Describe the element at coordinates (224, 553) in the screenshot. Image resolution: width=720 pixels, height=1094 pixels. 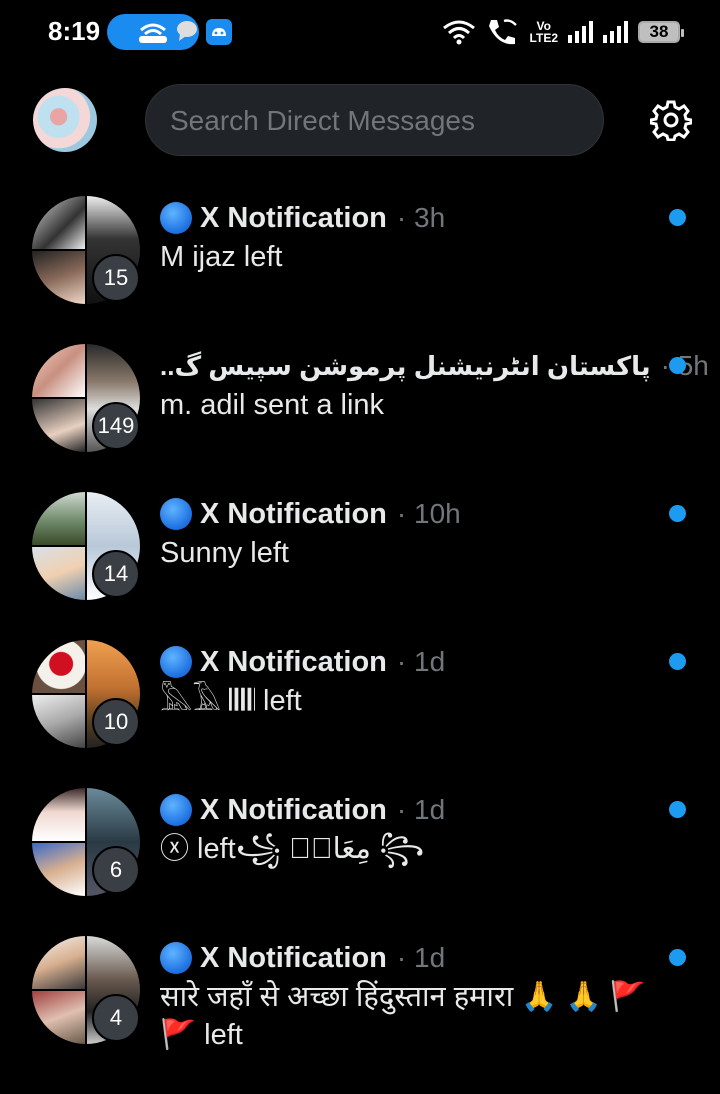
I see `conversation-preview: Sunny left` at that location.